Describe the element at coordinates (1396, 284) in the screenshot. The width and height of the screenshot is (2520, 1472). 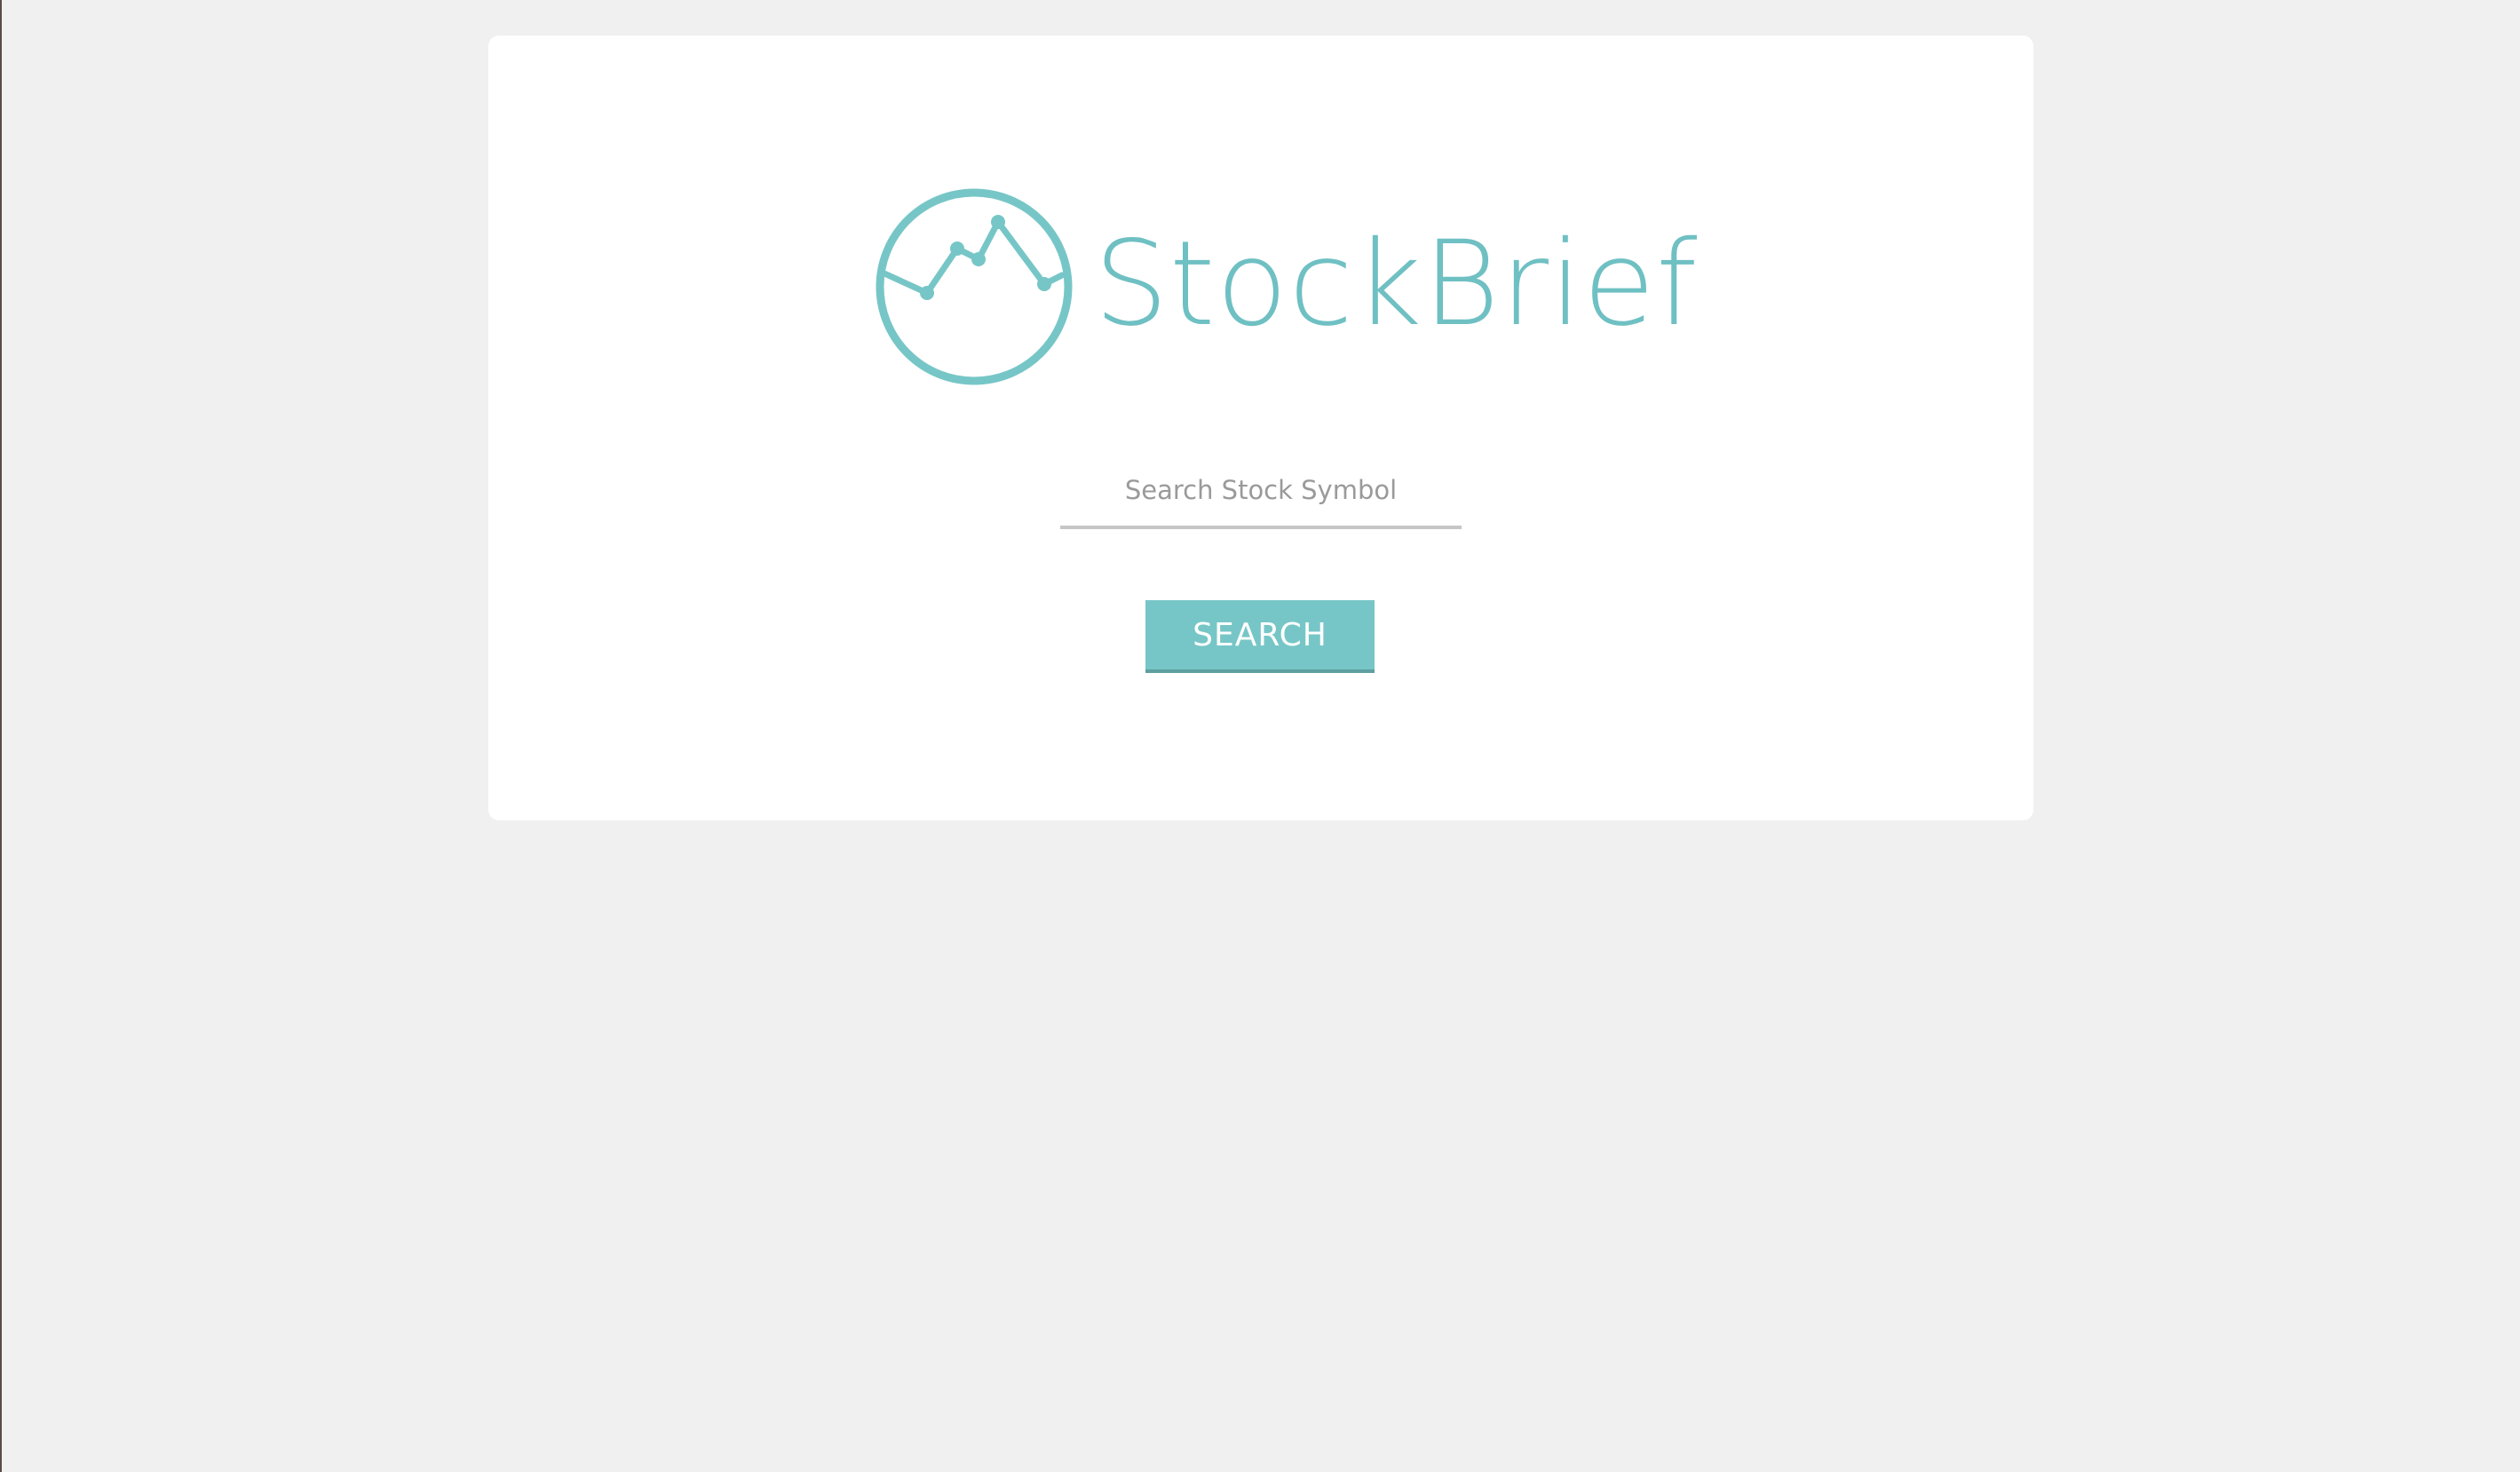
I see `brand-name: StockBrief` at that location.